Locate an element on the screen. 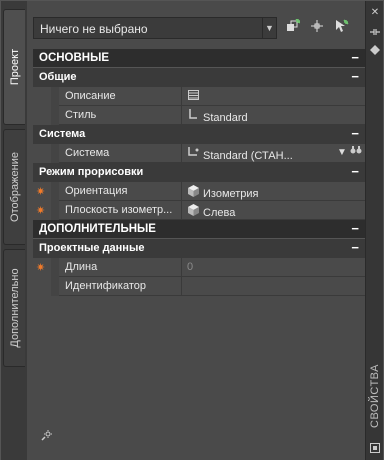 Image resolution: width=384 pixels, height=460 pixels. property-row-description: Описание is located at coordinates (199, 96).